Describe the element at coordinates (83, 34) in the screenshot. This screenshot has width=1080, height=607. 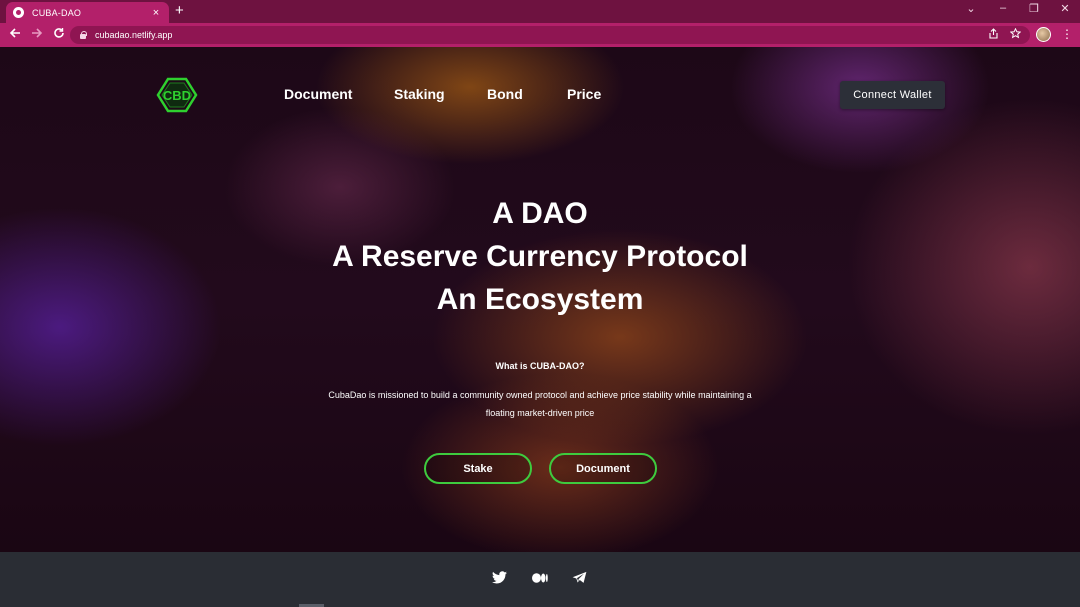
I see `lock-icon` at that location.